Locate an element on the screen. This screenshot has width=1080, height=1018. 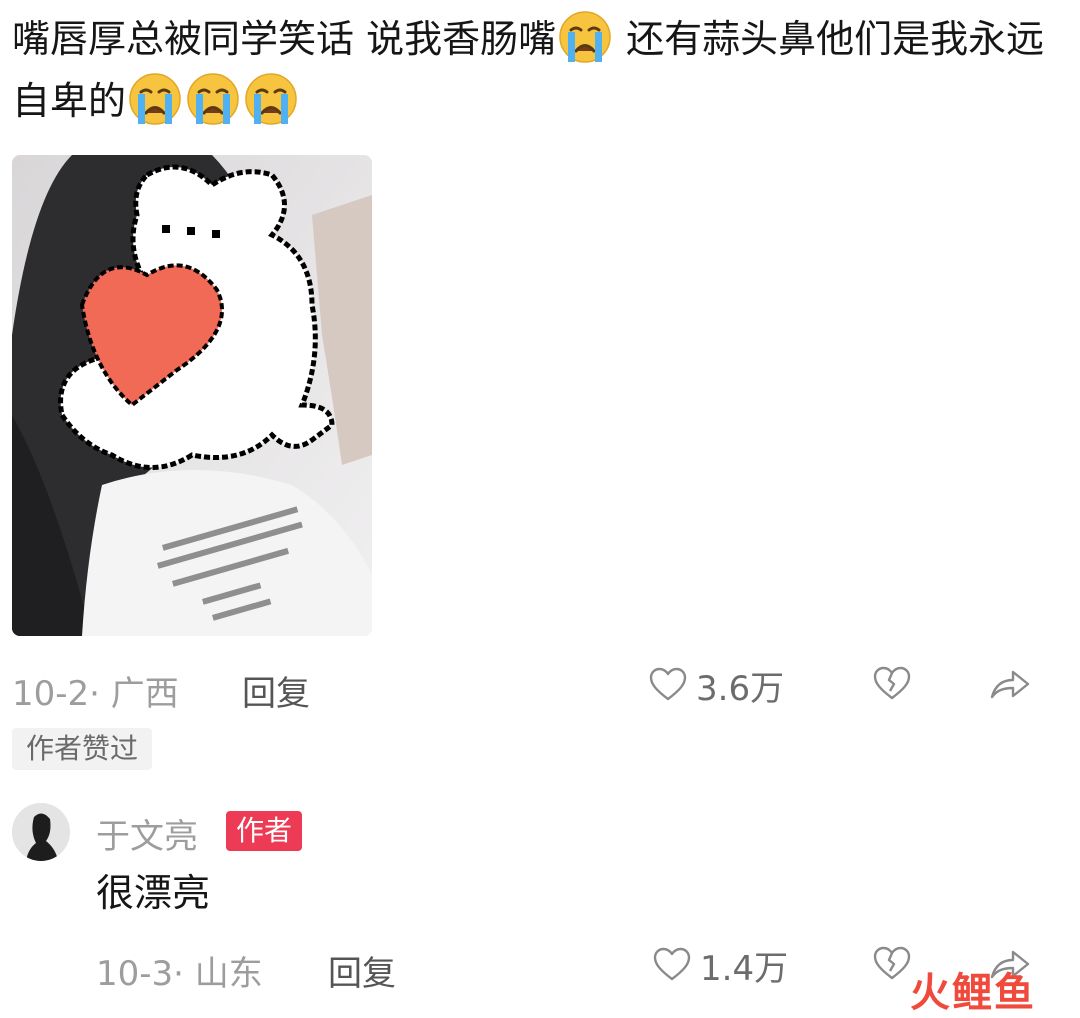
like-button: 3.6万 is located at coordinates (716, 685).